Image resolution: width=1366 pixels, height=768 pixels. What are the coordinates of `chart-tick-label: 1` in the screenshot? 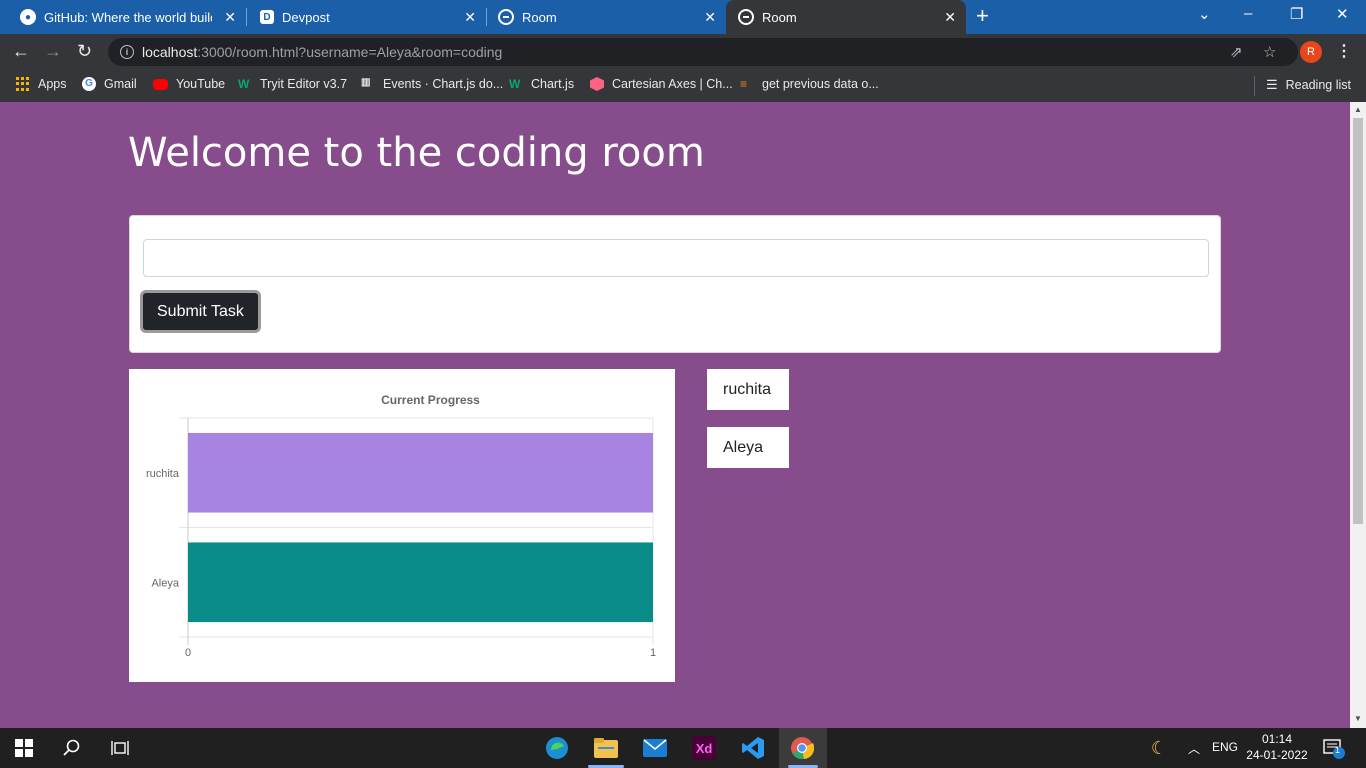 It's located at (653, 653).